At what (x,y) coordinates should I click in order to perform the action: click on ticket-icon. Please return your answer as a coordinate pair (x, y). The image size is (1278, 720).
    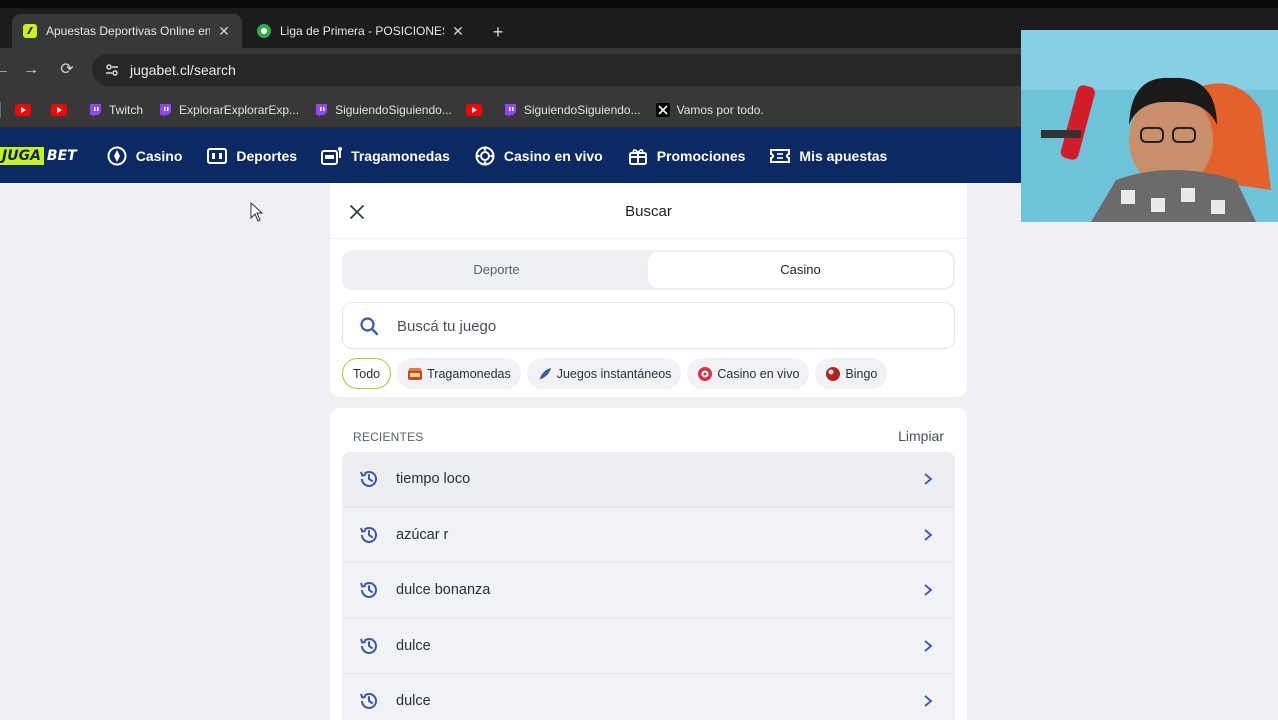
    Looking at the image, I should click on (780, 156).